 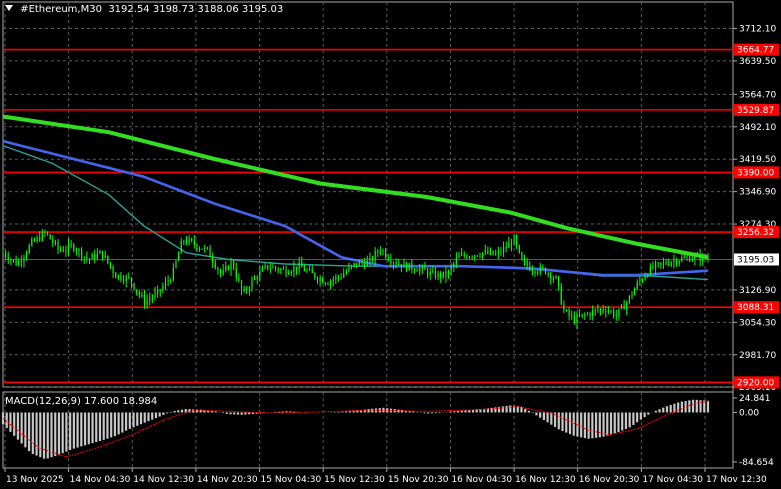 What do you see at coordinates (609, 480) in the screenshot?
I see `x-tick-label: 16 Nov 20:30` at bounding box center [609, 480].